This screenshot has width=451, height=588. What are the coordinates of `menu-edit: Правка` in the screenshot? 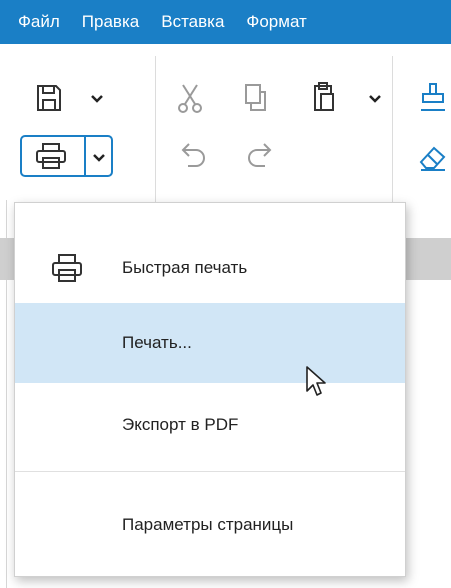 It's located at (110, 22).